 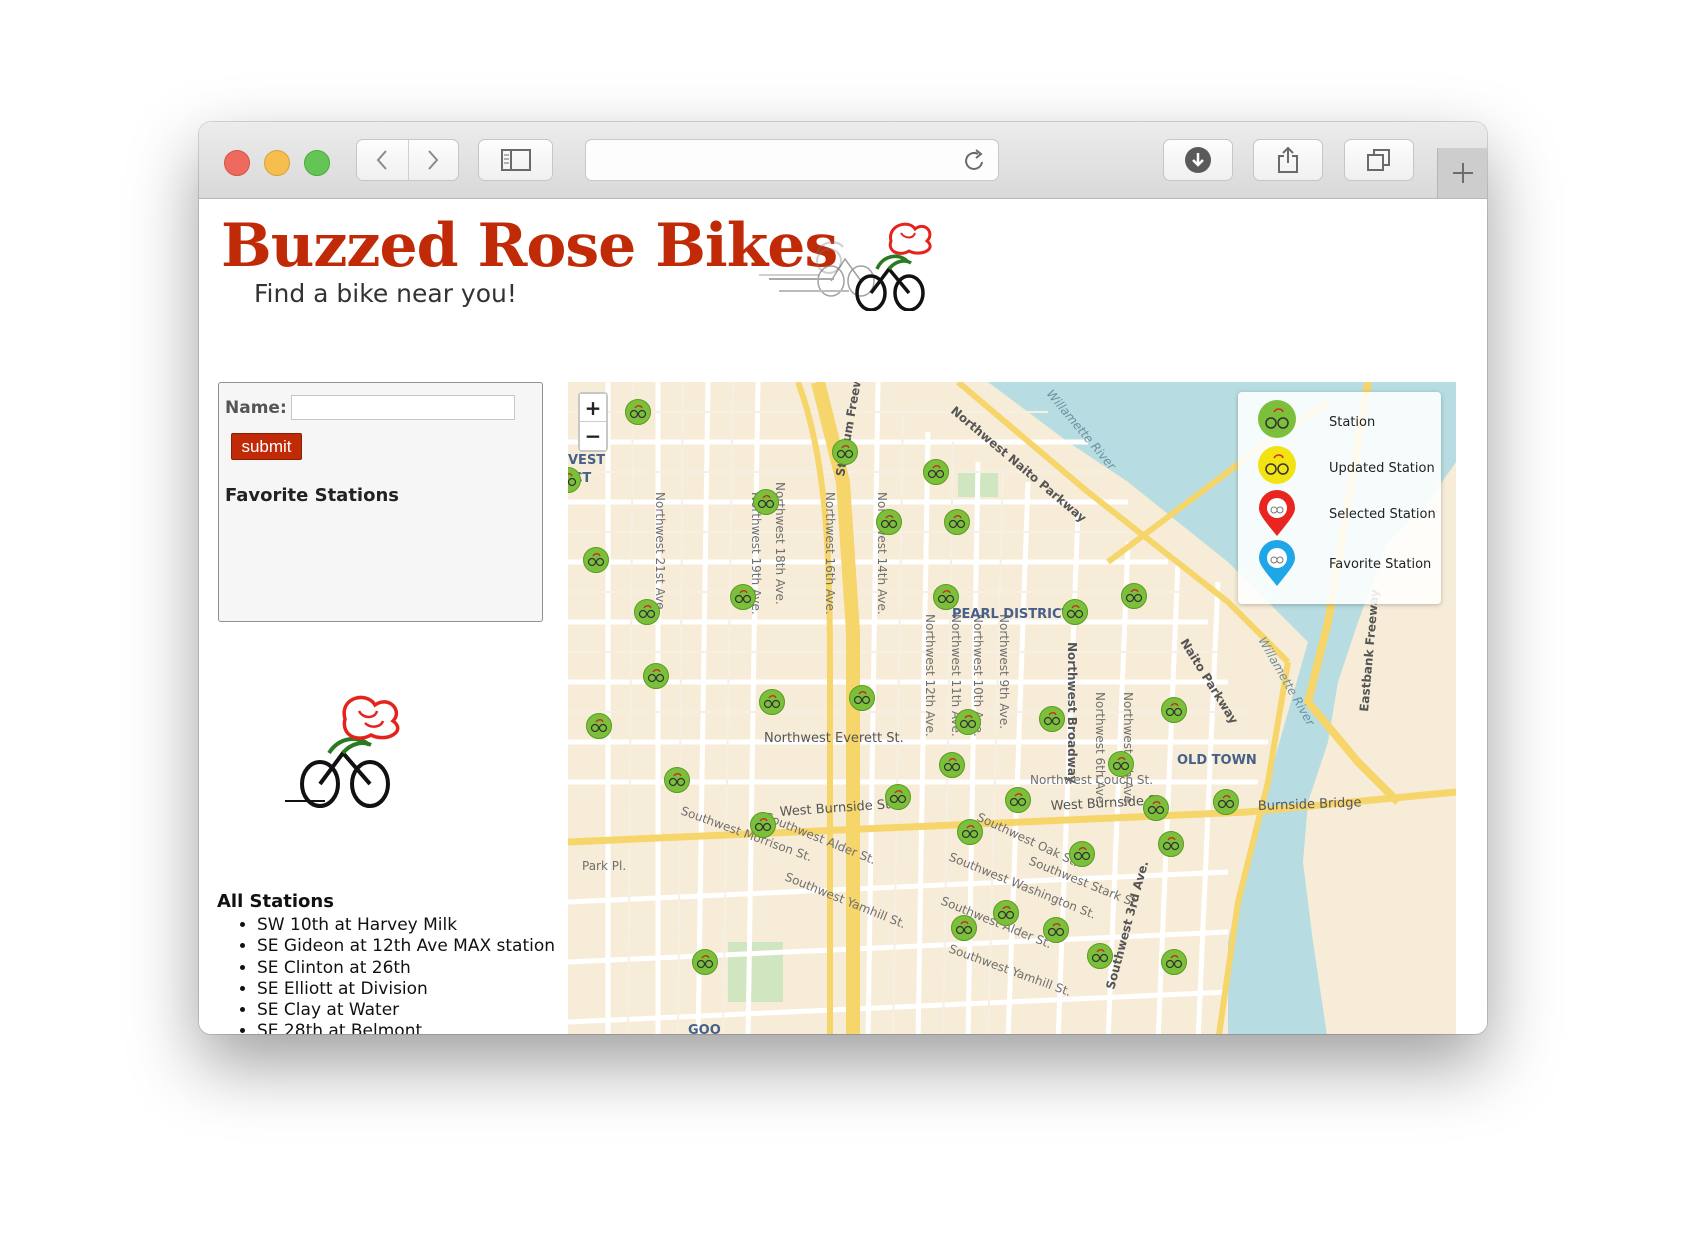 I want to click on minimize-window-button, so click(x=277, y=163).